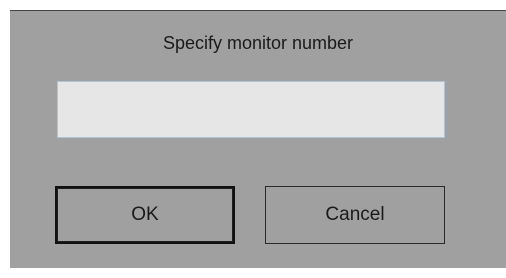 This screenshot has height=278, width=506. Describe the element at coordinates (355, 215) in the screenshot. I see `cancel-button: Cancel` at that location.